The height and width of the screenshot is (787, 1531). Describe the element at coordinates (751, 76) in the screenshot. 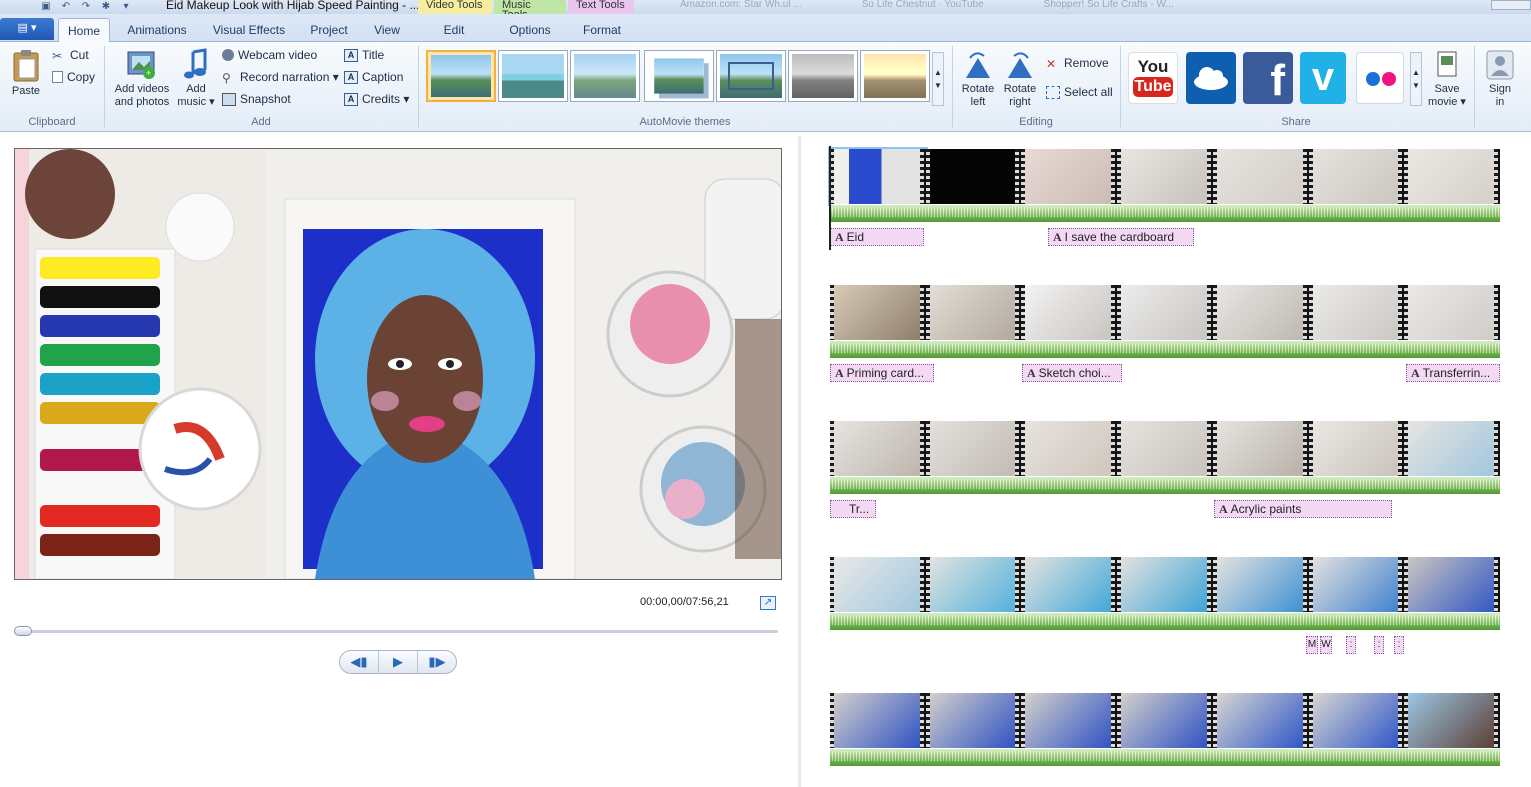

I see `theme-cinematic` at that location.